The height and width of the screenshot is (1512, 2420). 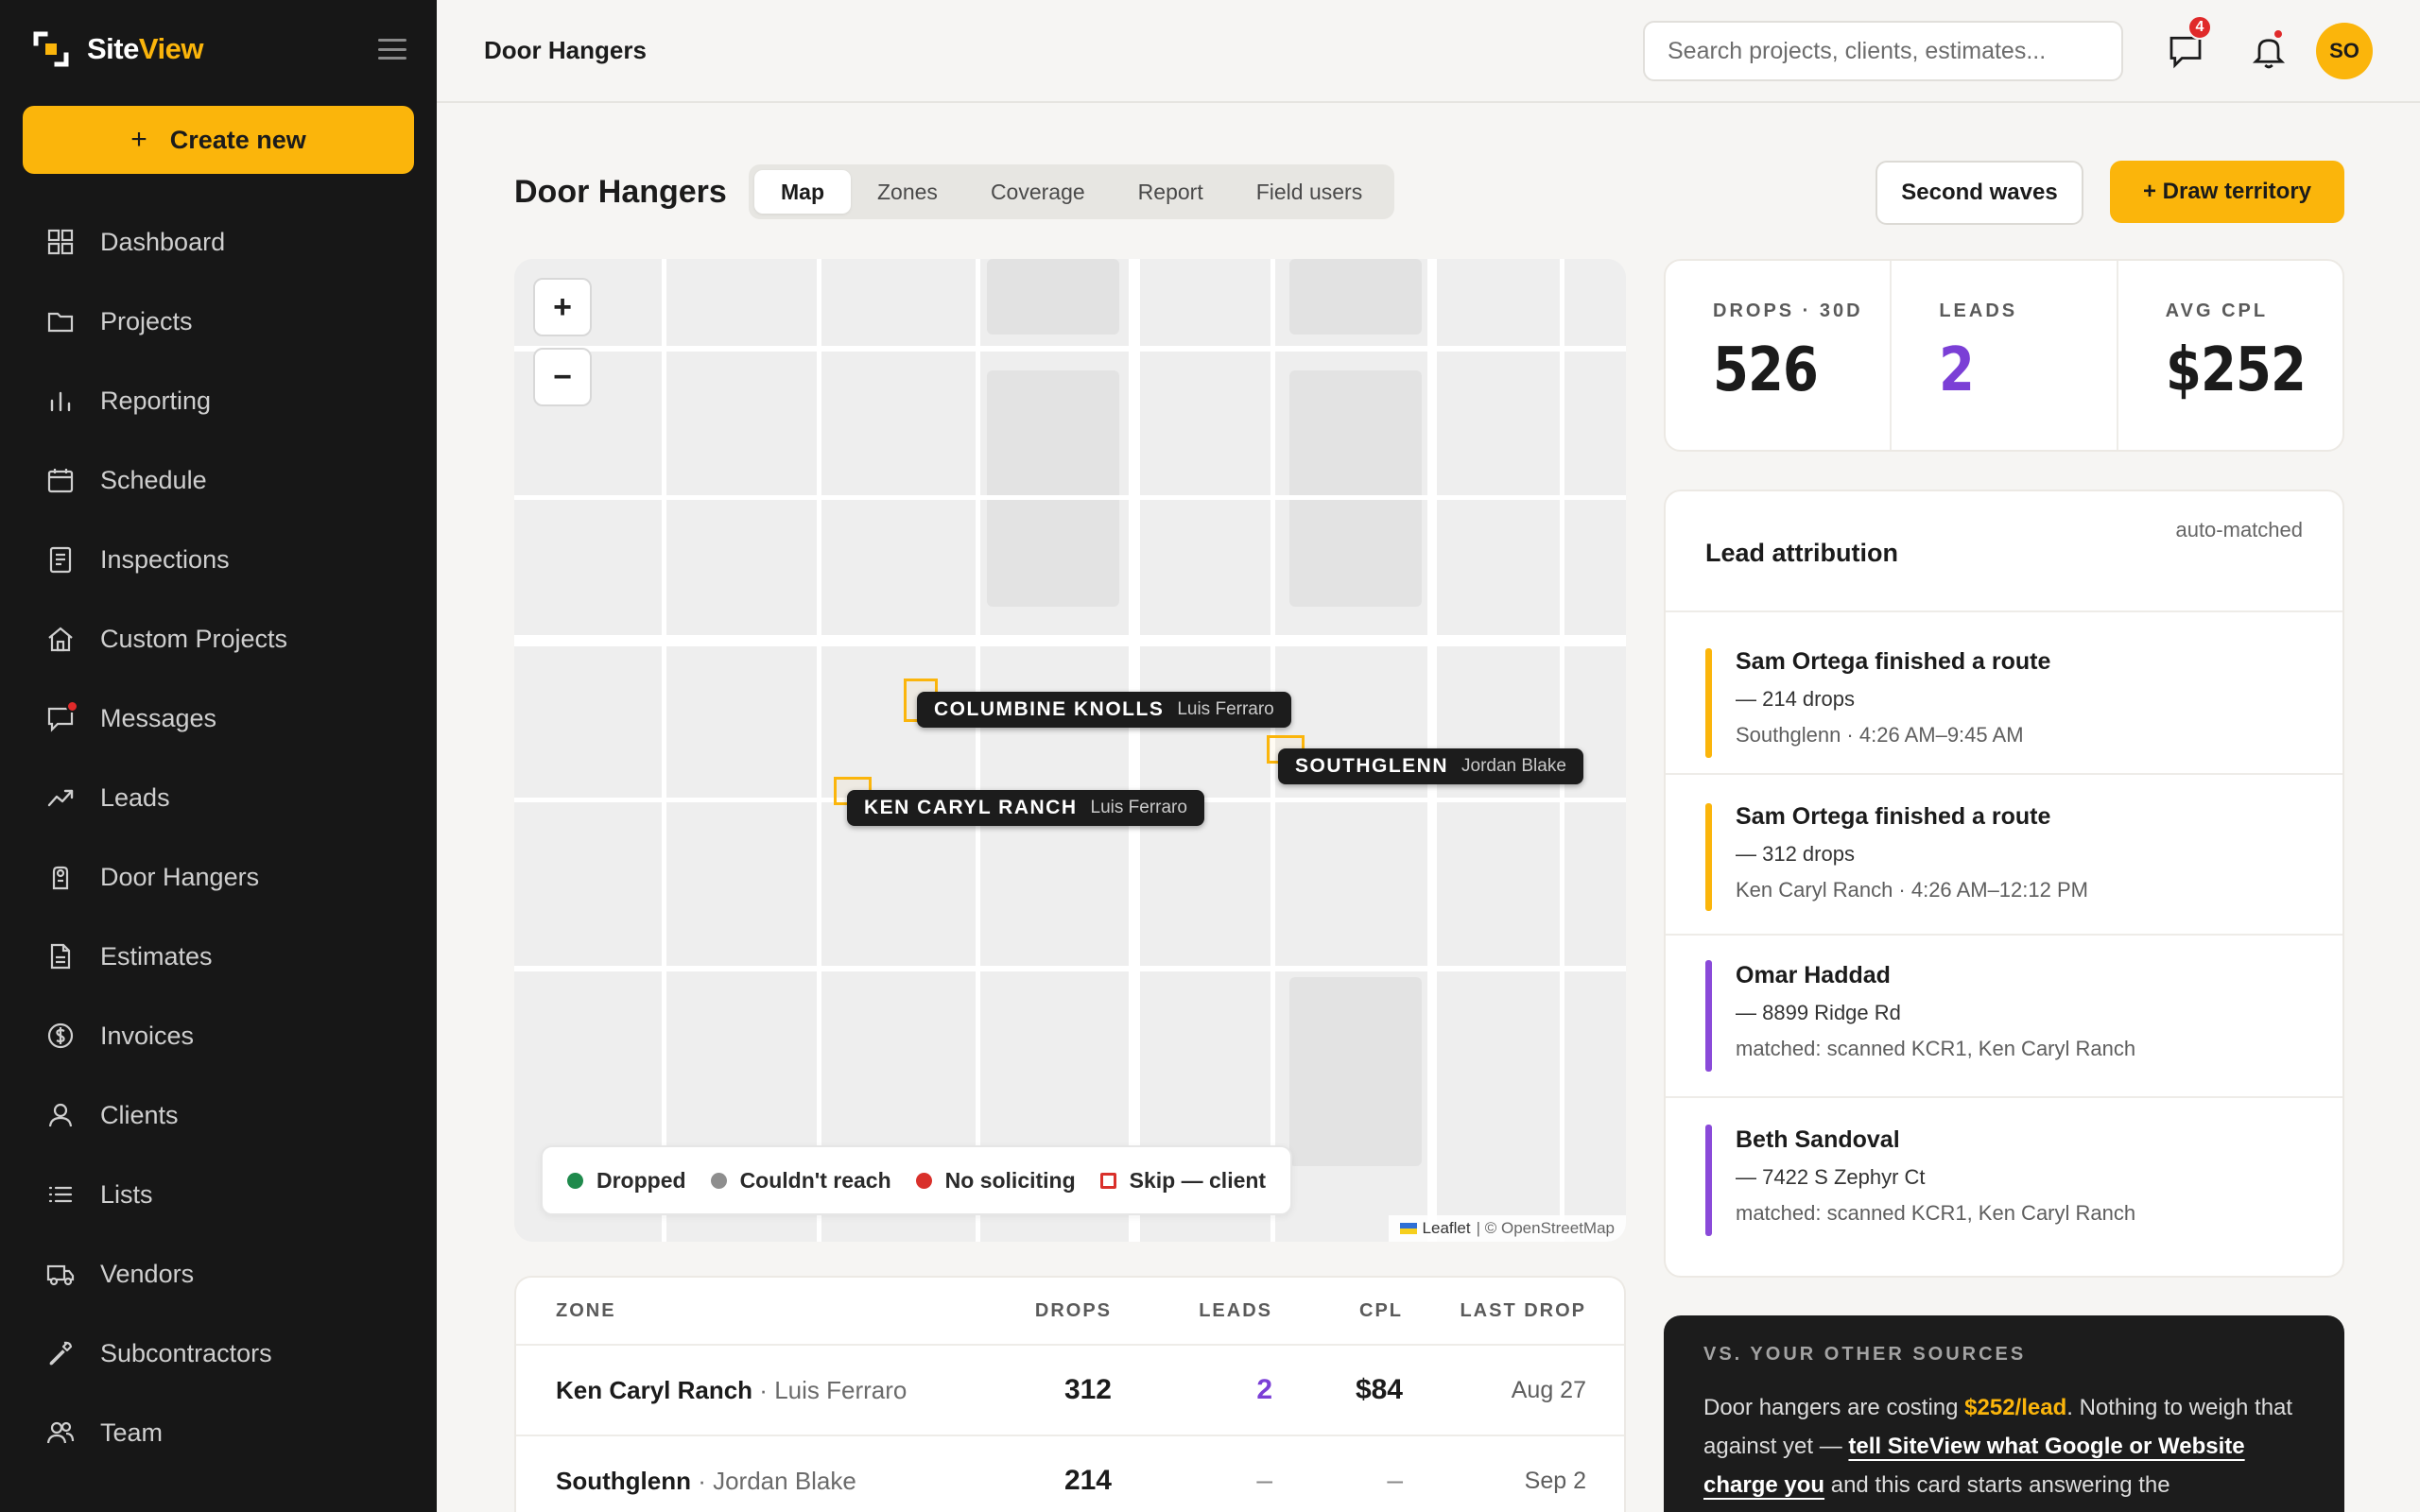 I want to click on sidebar-item-projects: Projects, so click(x=218, y=321).